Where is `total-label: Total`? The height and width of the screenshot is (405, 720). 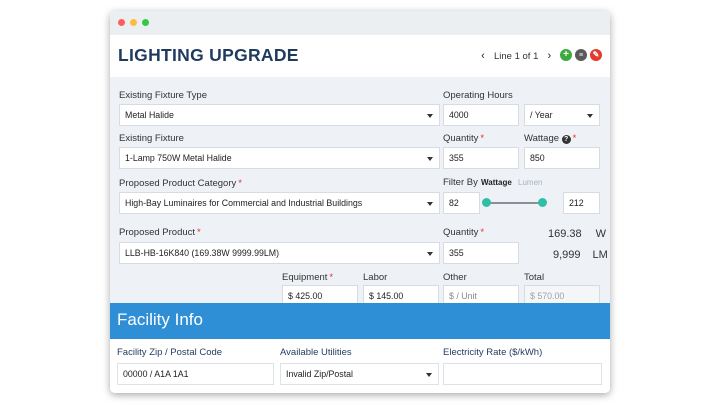 total-label: Total is located at coordinates (534, 277).